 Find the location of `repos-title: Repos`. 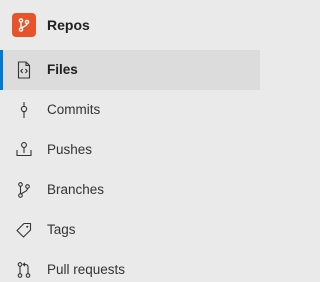

repos-title: Repos is located at coordinates (68, 25).